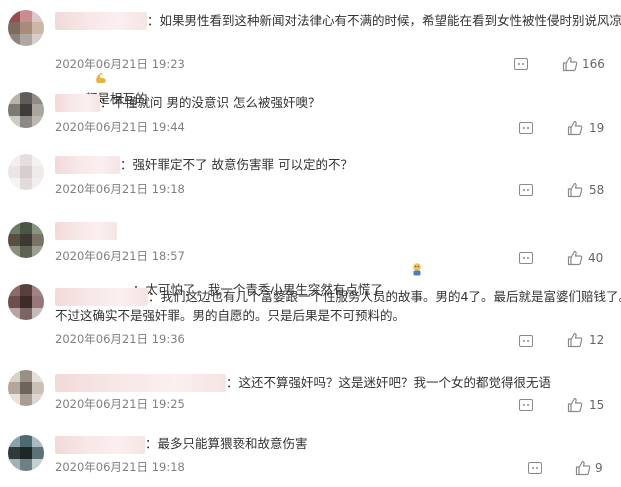  What do you see at coordinates (597, 190) in the screenshot?
I see `like-count: 58` at bounding box center [597, 190].